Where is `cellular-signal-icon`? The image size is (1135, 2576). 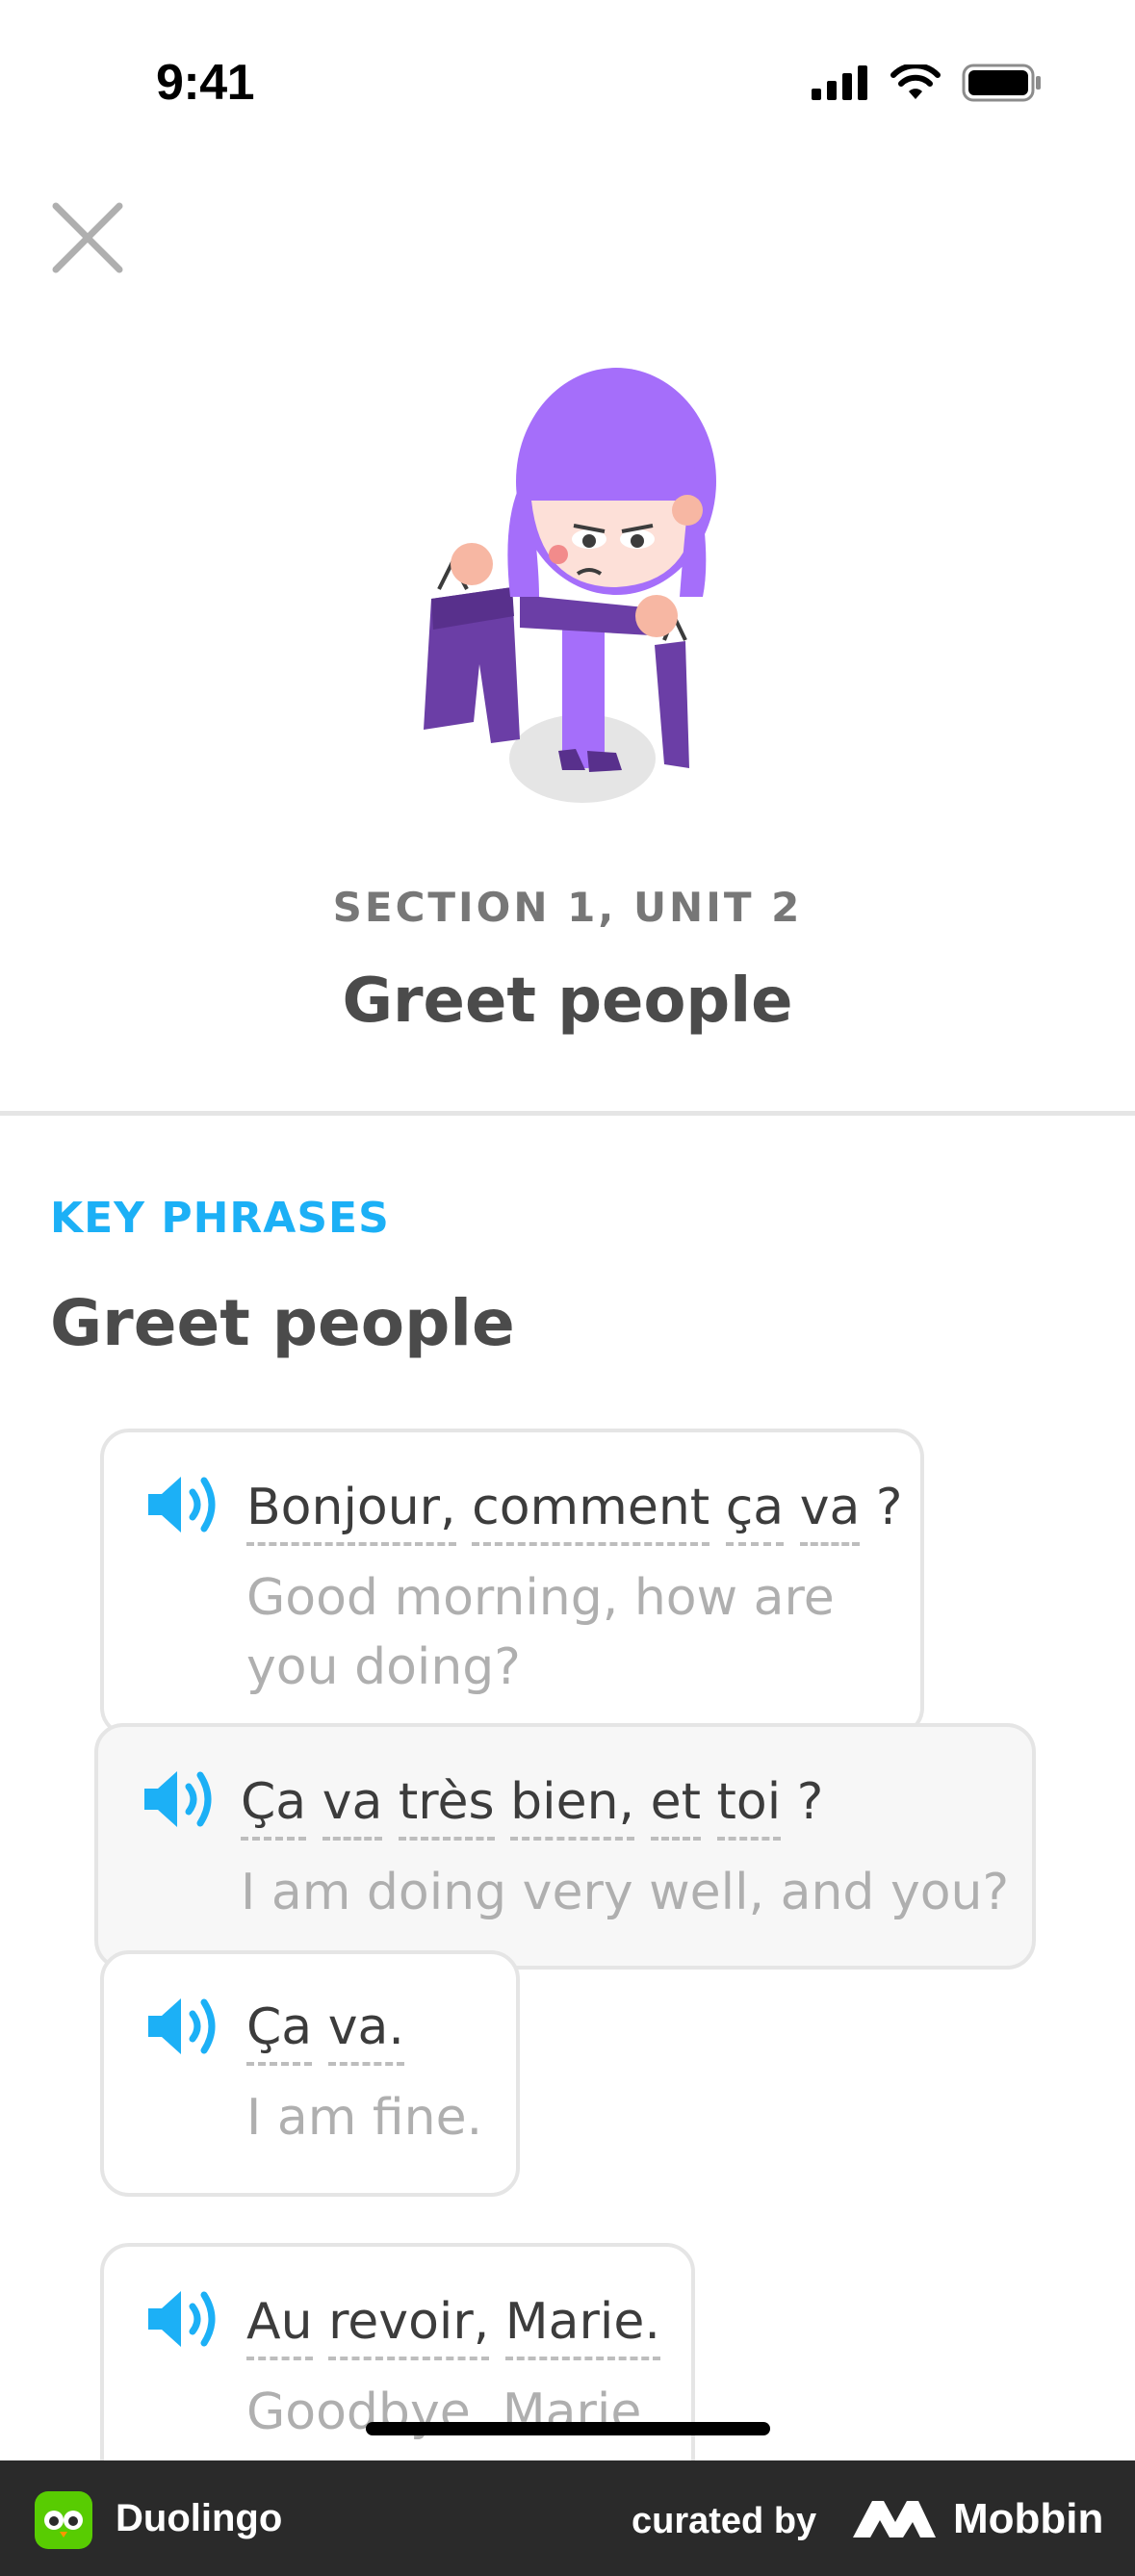
cellular-signal-icon is located at coordinates (839, 82).